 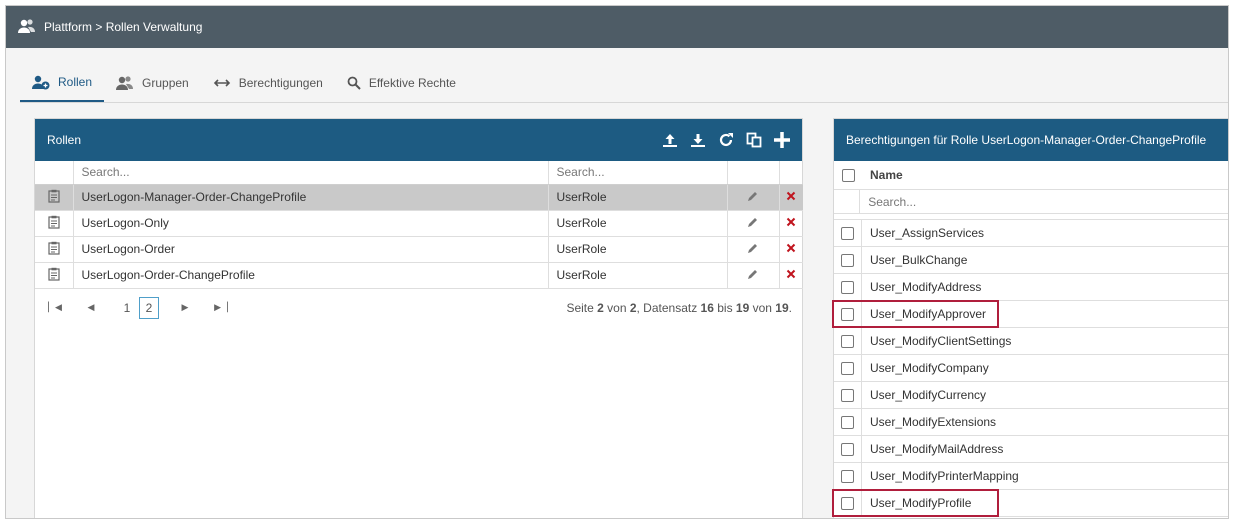 I want to click on copy-icon, so click(x=754, y=140).